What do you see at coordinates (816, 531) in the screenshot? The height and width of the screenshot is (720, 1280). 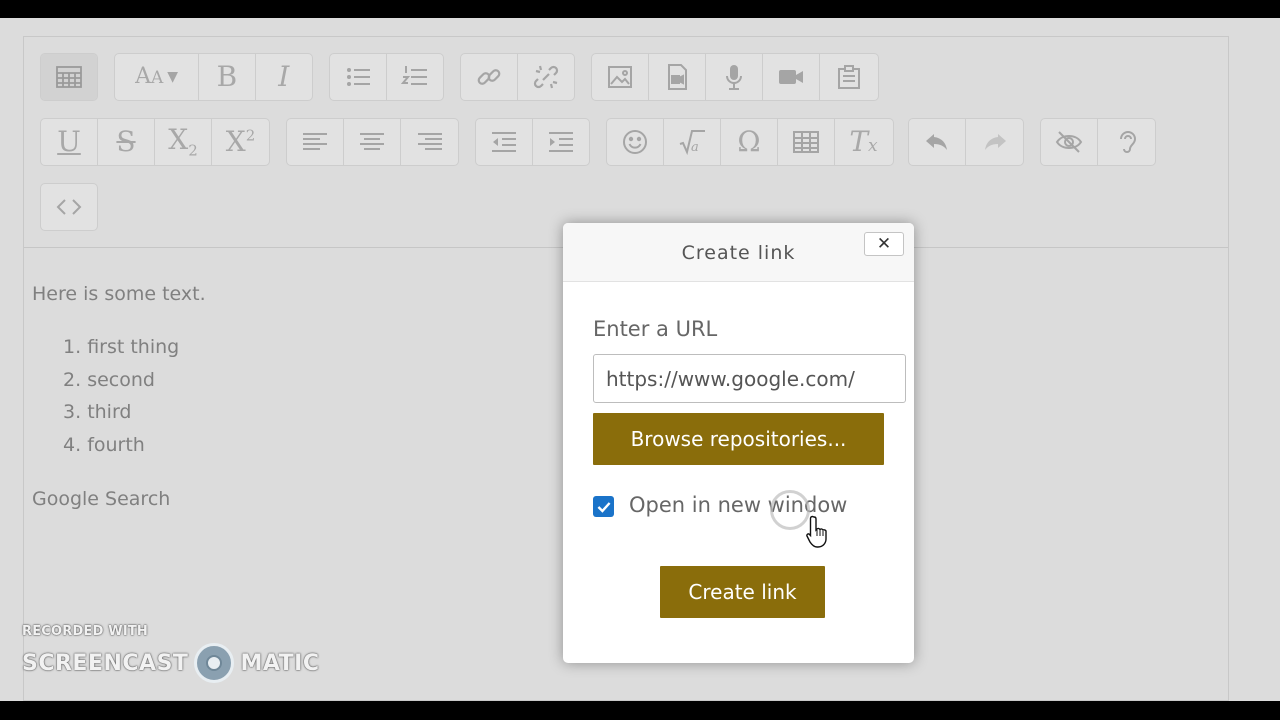 I see `hand-cursor-icon` at bounding box center [816, 531].